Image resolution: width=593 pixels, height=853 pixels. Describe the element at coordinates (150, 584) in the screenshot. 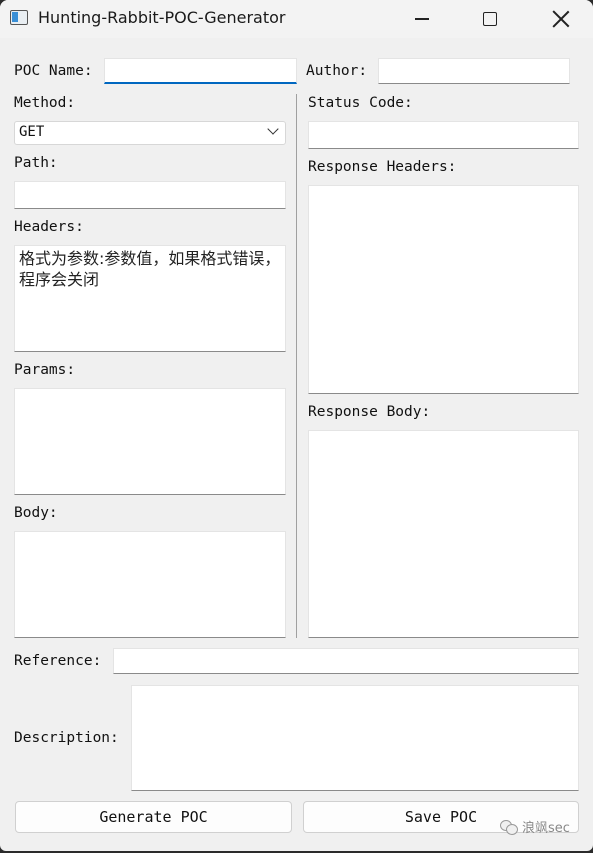

I see `body-textarea` at that location.